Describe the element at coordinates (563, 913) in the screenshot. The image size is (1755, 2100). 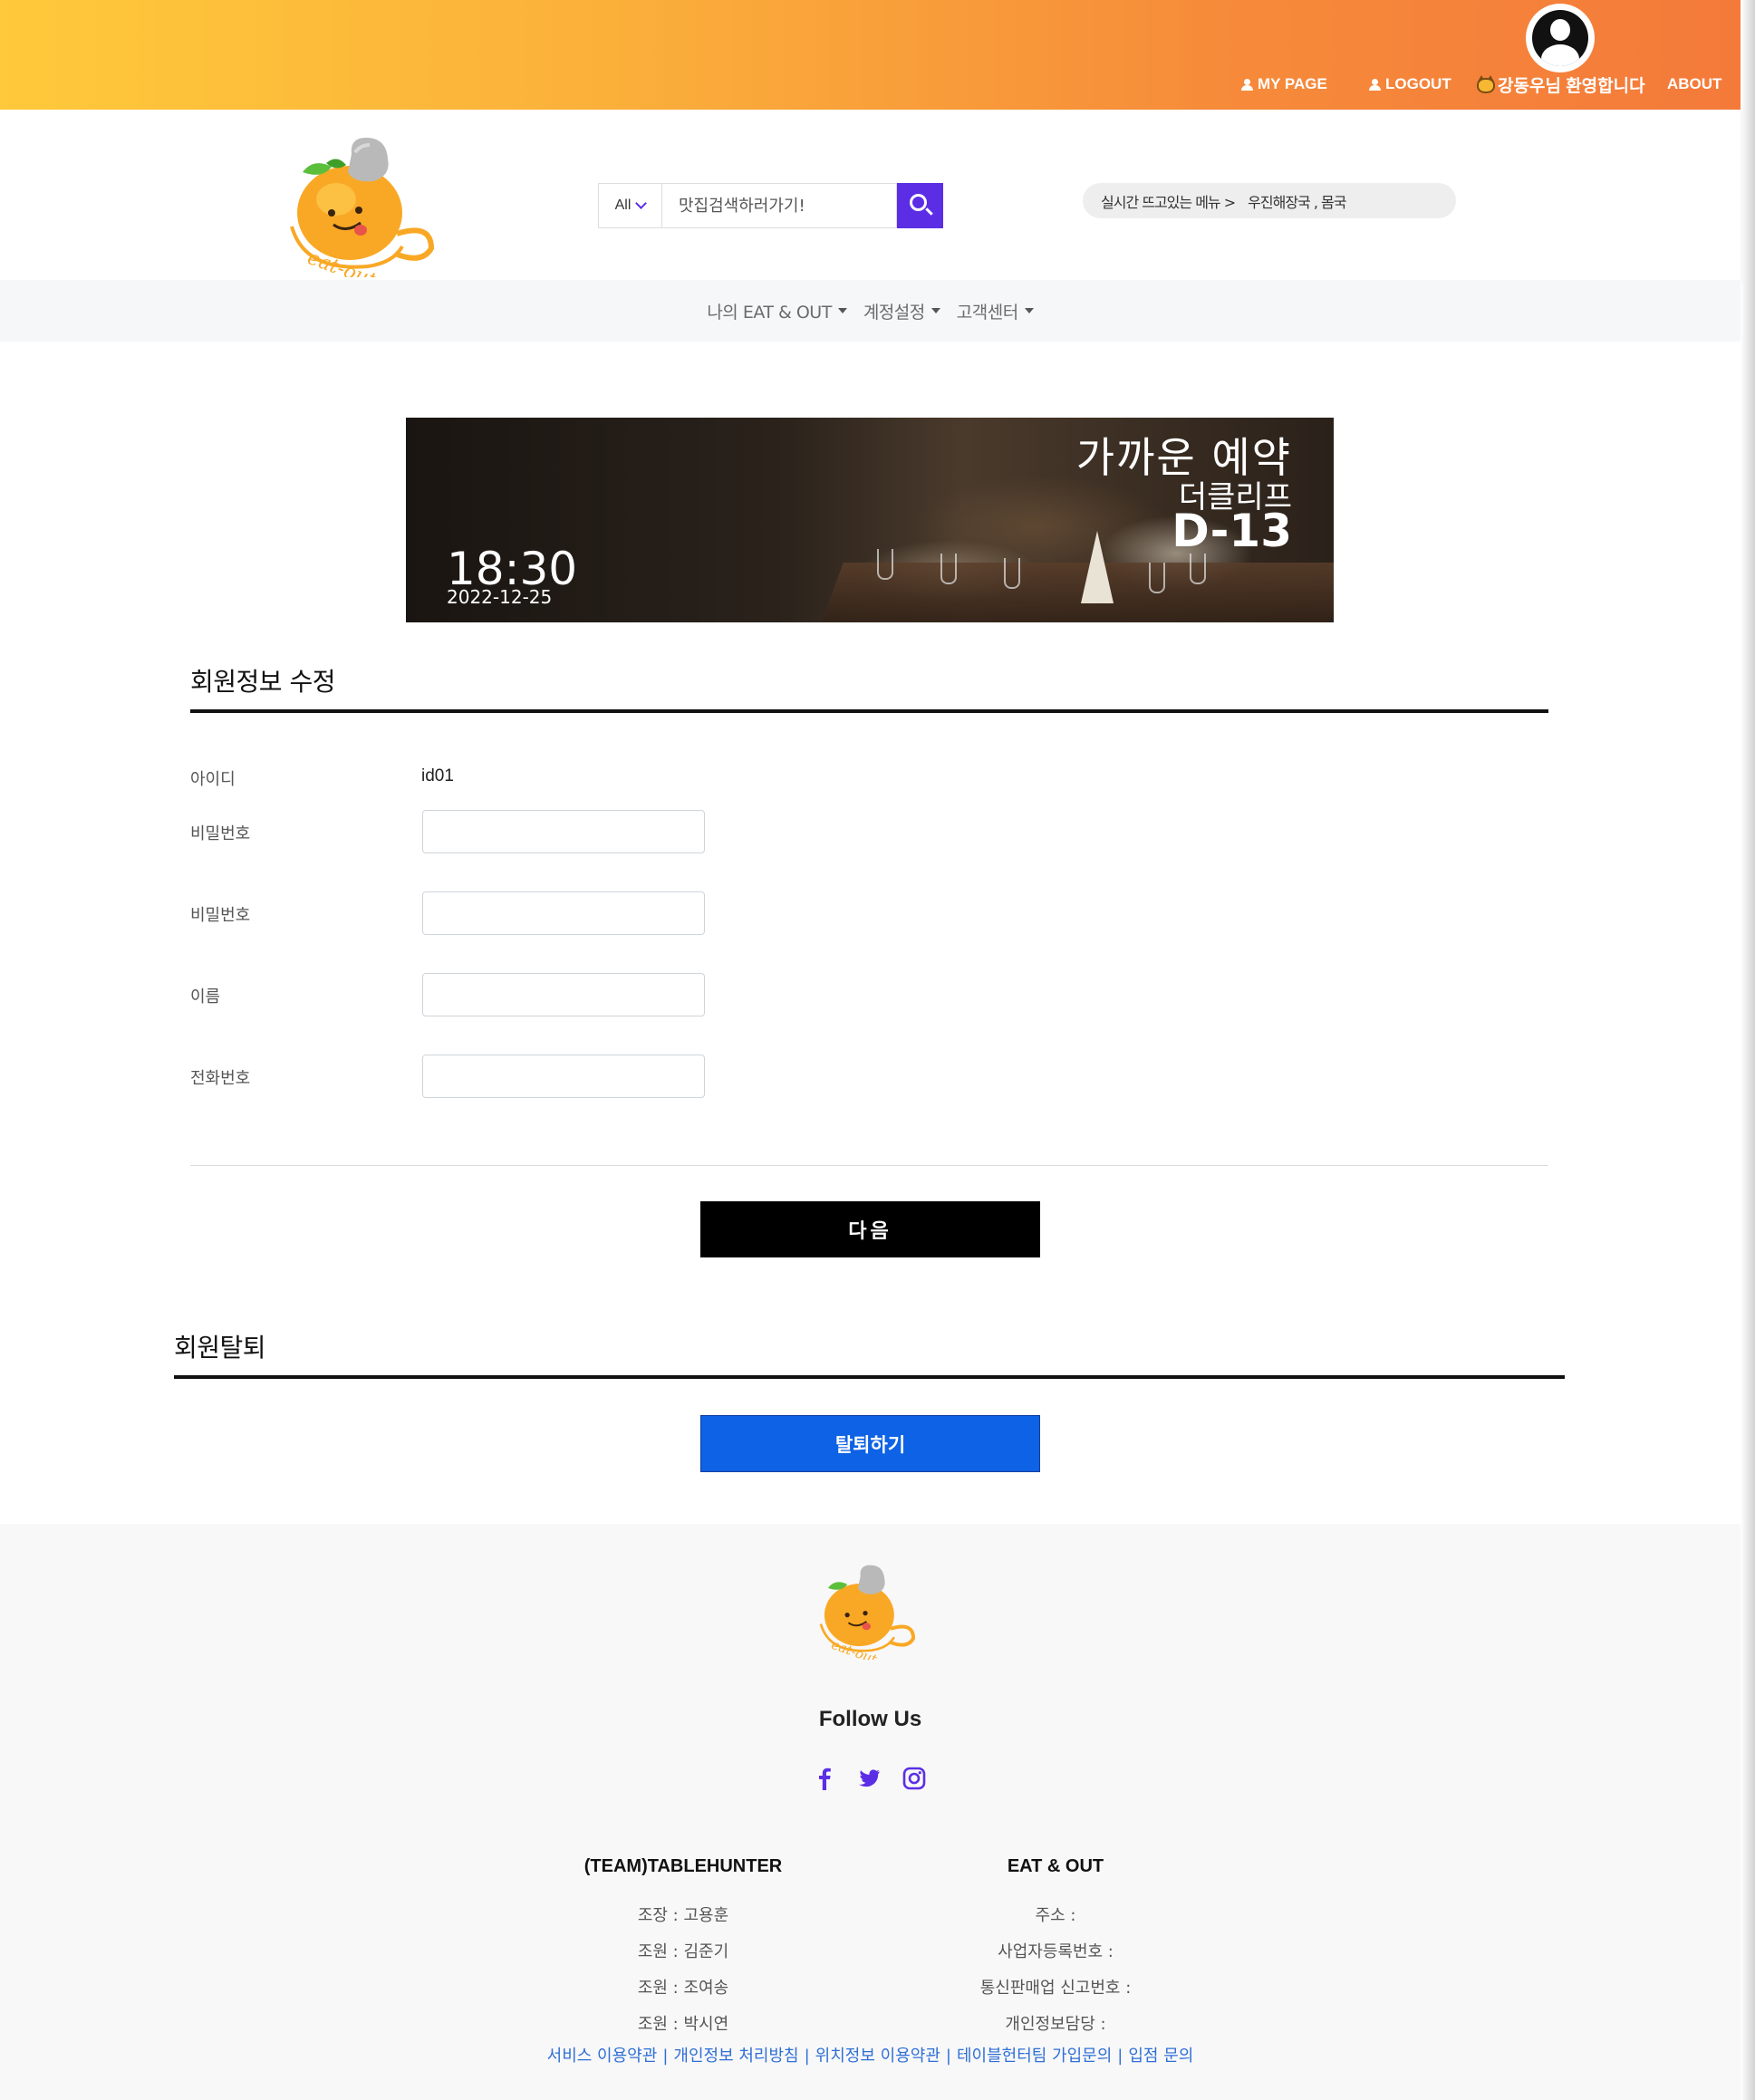
I see `password-confirm-field` at that location.